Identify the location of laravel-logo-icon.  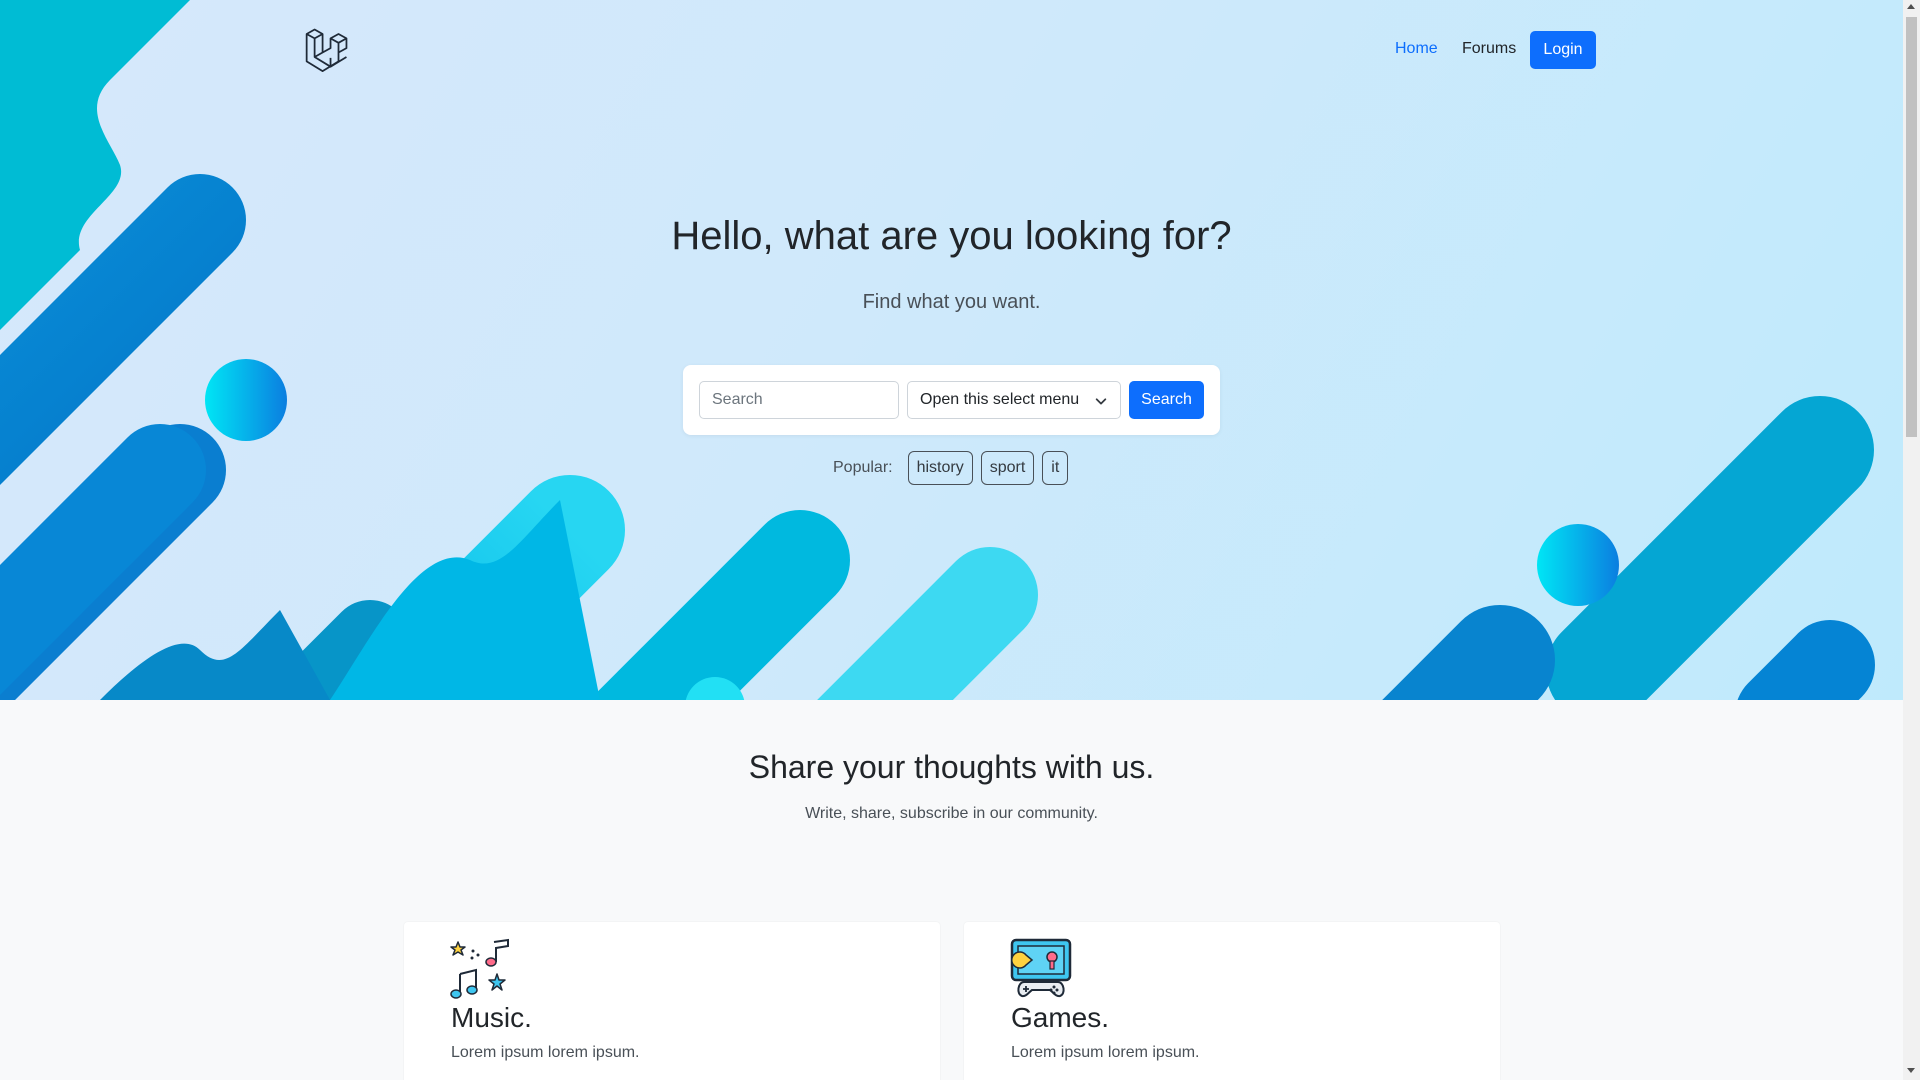
(327, 49).